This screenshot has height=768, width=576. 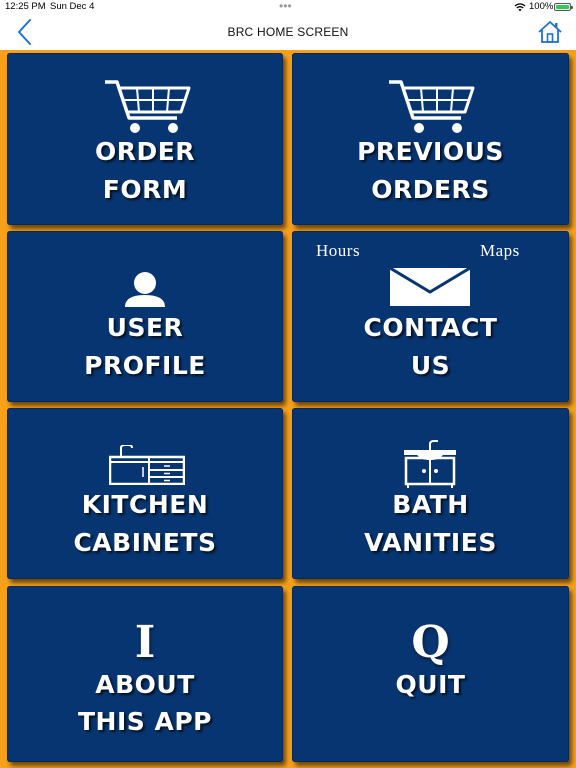 What do you see at coordinates (430, 542) in the screenshot?
I see `bath-vanities-label-line2: VANITIES` at bounding box center [430, 542].